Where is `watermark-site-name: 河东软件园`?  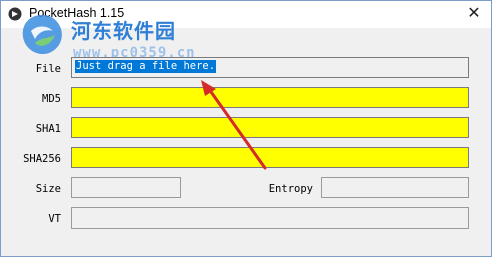
watermark-site-name: 河东软件园 is located at coordinates (123, 31).